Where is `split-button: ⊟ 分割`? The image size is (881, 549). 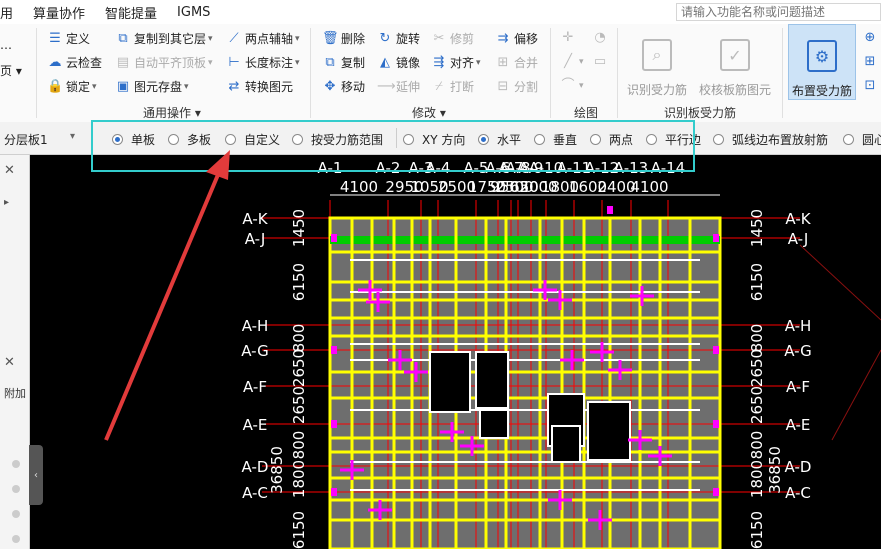 split-button: ⊟ 分割 is located at coordinates (516, 86).